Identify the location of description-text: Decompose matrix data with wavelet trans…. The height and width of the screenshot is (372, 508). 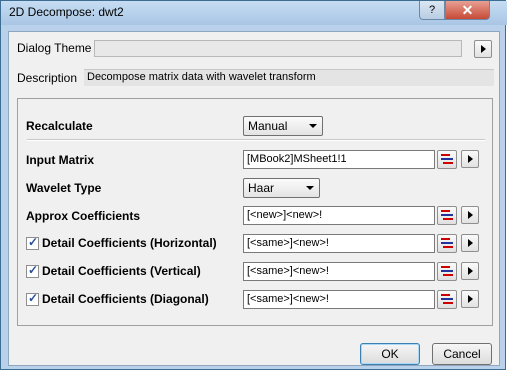
(289, 77).